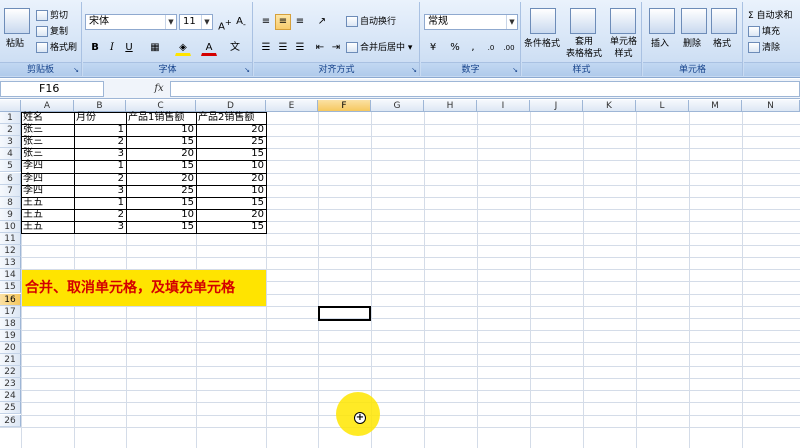 Image resolution: width=800 pixels, height=448 pixels. What do you see at coordinates (542, 44) in the screenshot?
I see `conditional-format-button: 条件格式` at bounding box center [542, 44].